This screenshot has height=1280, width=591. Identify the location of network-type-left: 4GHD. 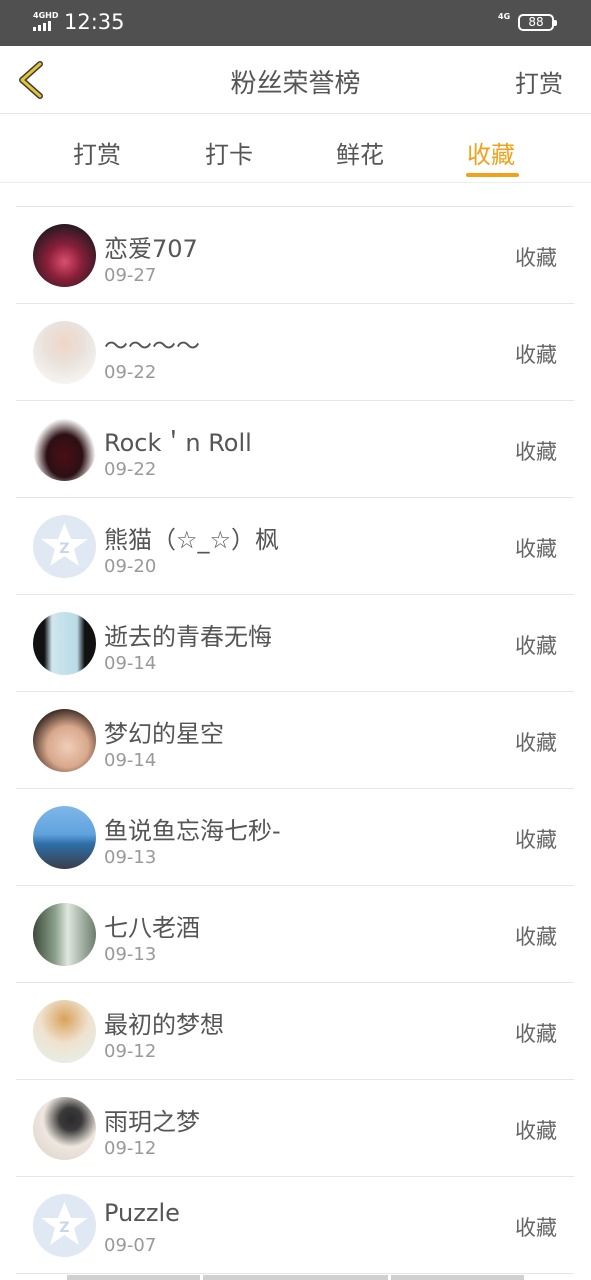
(46, 15).